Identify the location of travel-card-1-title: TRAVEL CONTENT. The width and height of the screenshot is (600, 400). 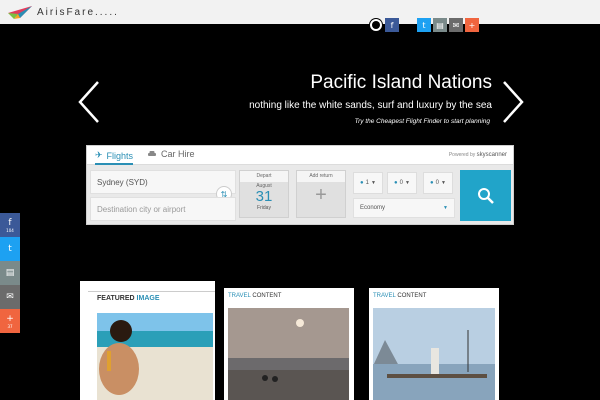
(254, 296).